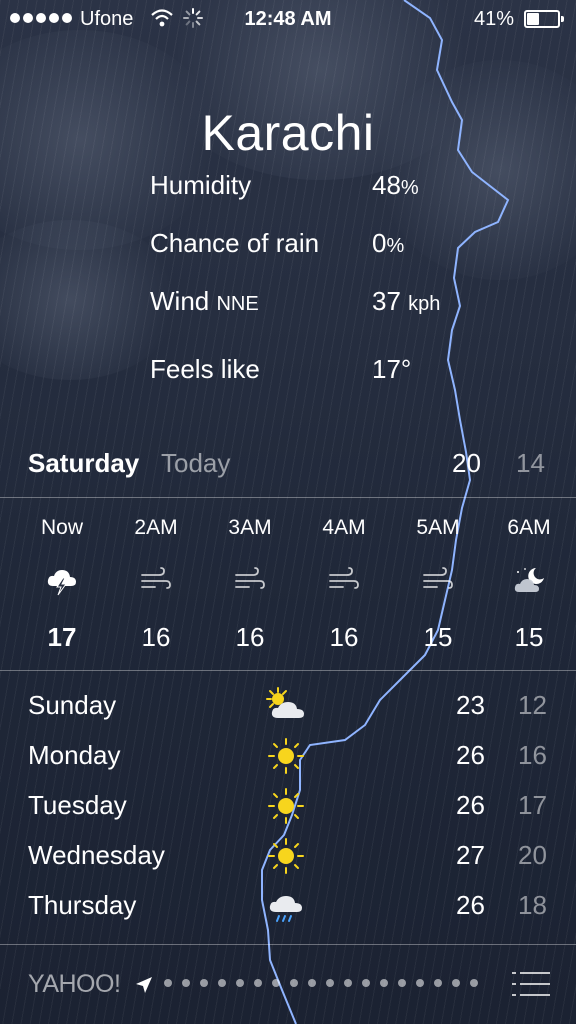 The width and height of the screenshot is (576, 1024). I want to click on hour-label: 5AM, so click(438, 527).